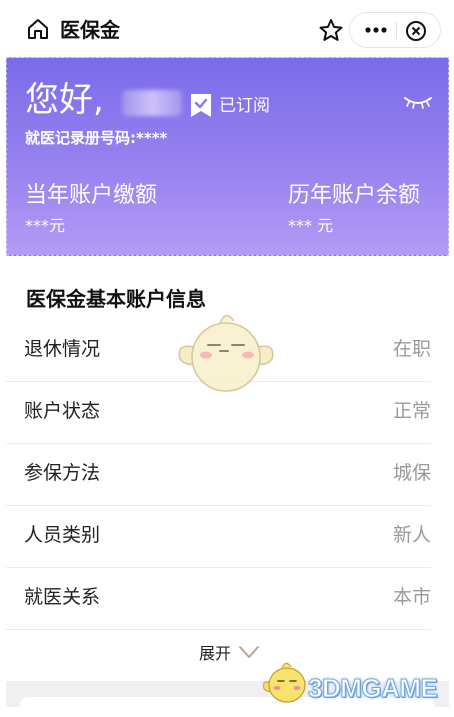 This screenshot has height=717, width=454. What do you see at coordinates (218, 537) in the screenshot?
I see `info-row-person-category: 人员类别 新人` at bounding box center [218, 537].